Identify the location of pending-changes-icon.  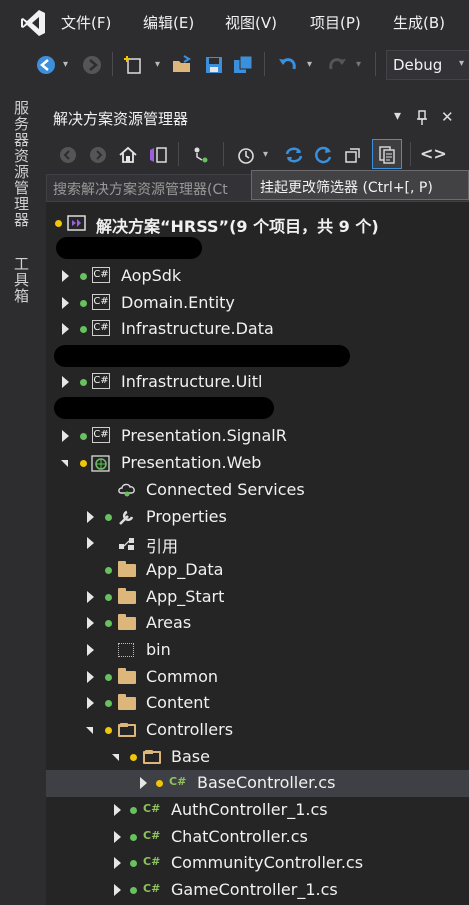
(201, 155).